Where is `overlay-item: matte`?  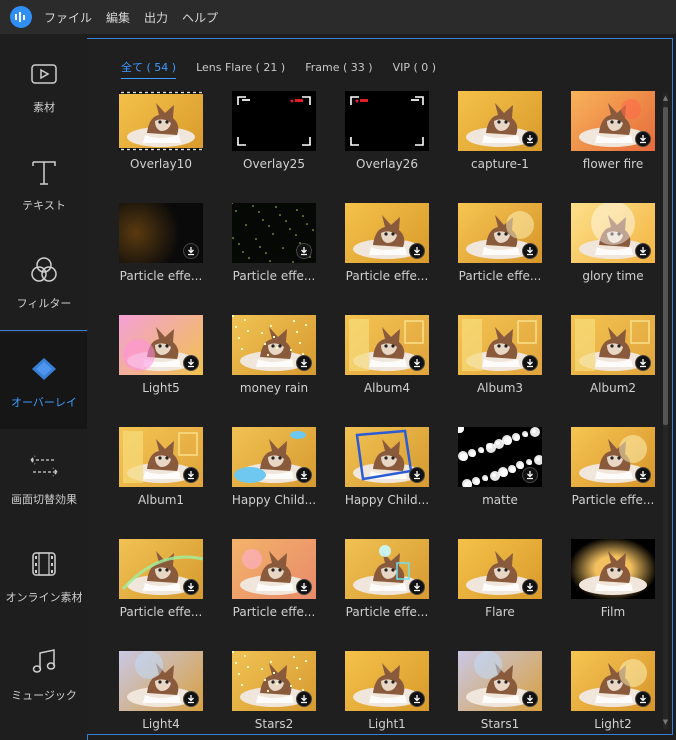
overlay-item: matte is located at coordinates (500, 477).